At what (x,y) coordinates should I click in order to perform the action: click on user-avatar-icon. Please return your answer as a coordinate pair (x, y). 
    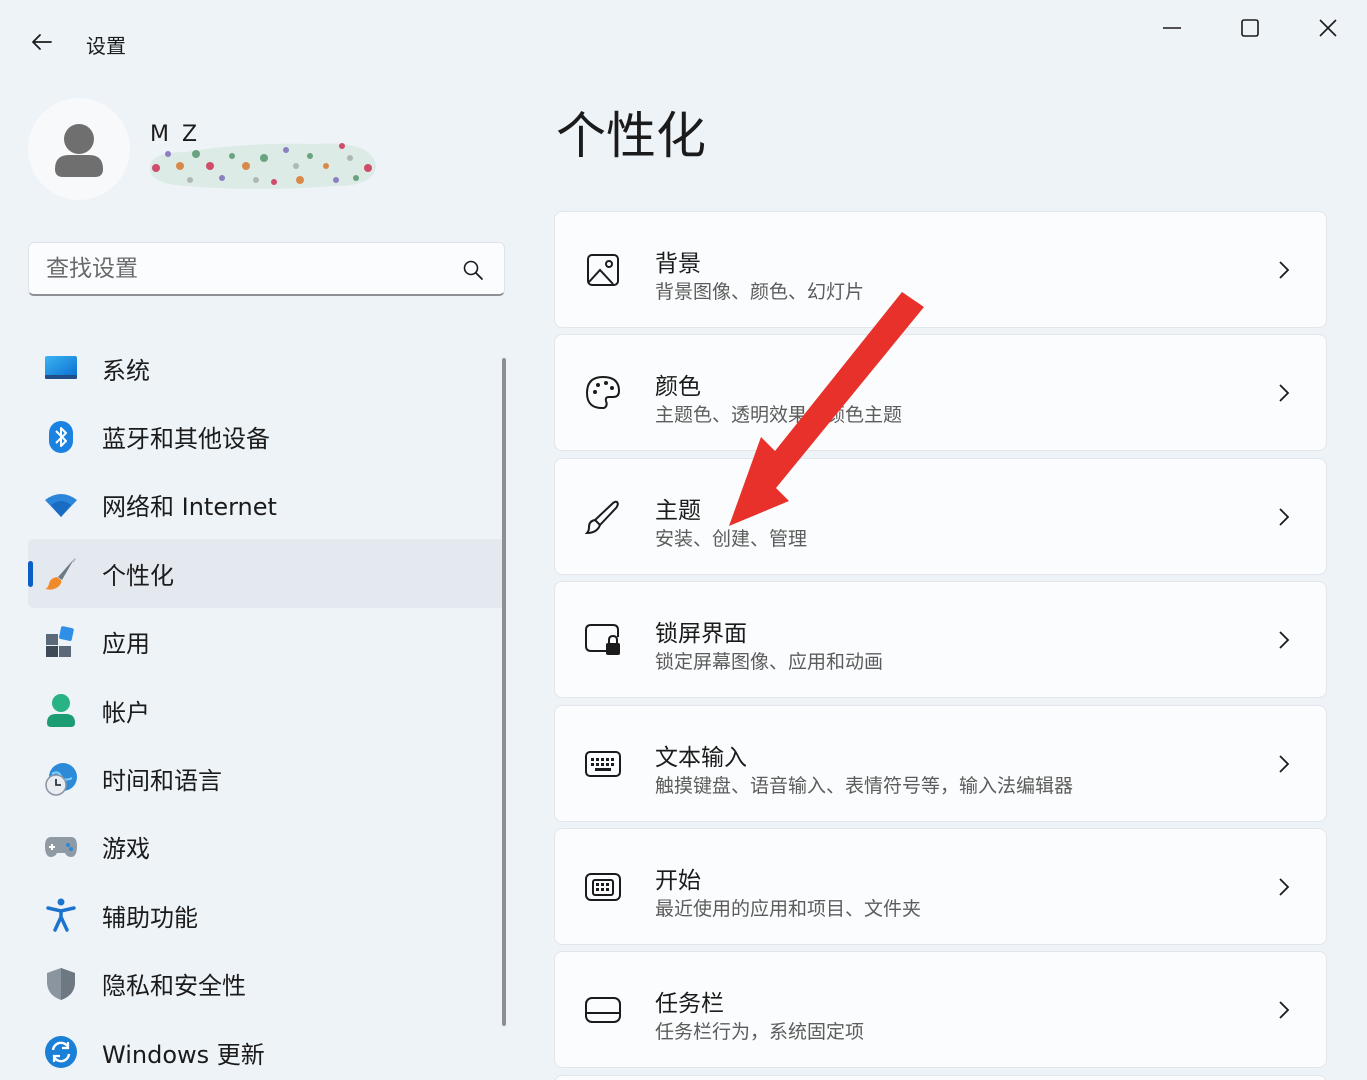
    Looking at the image, I should click on (79, 150).